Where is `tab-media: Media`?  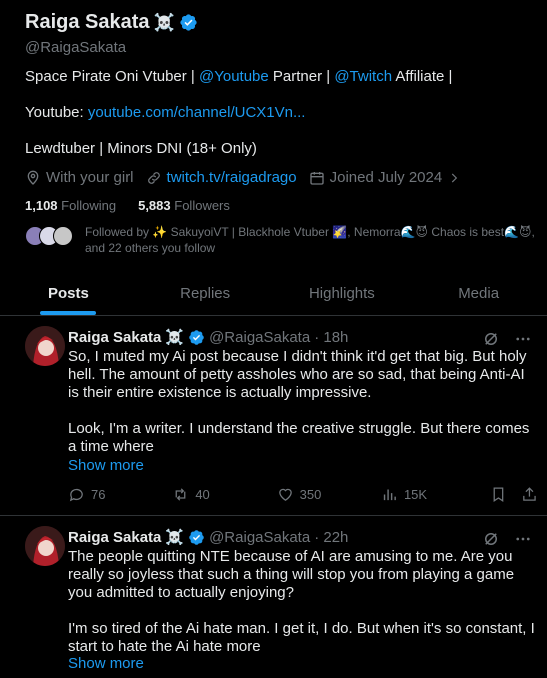
tab-media: Media is located at coordinates (478, 293).